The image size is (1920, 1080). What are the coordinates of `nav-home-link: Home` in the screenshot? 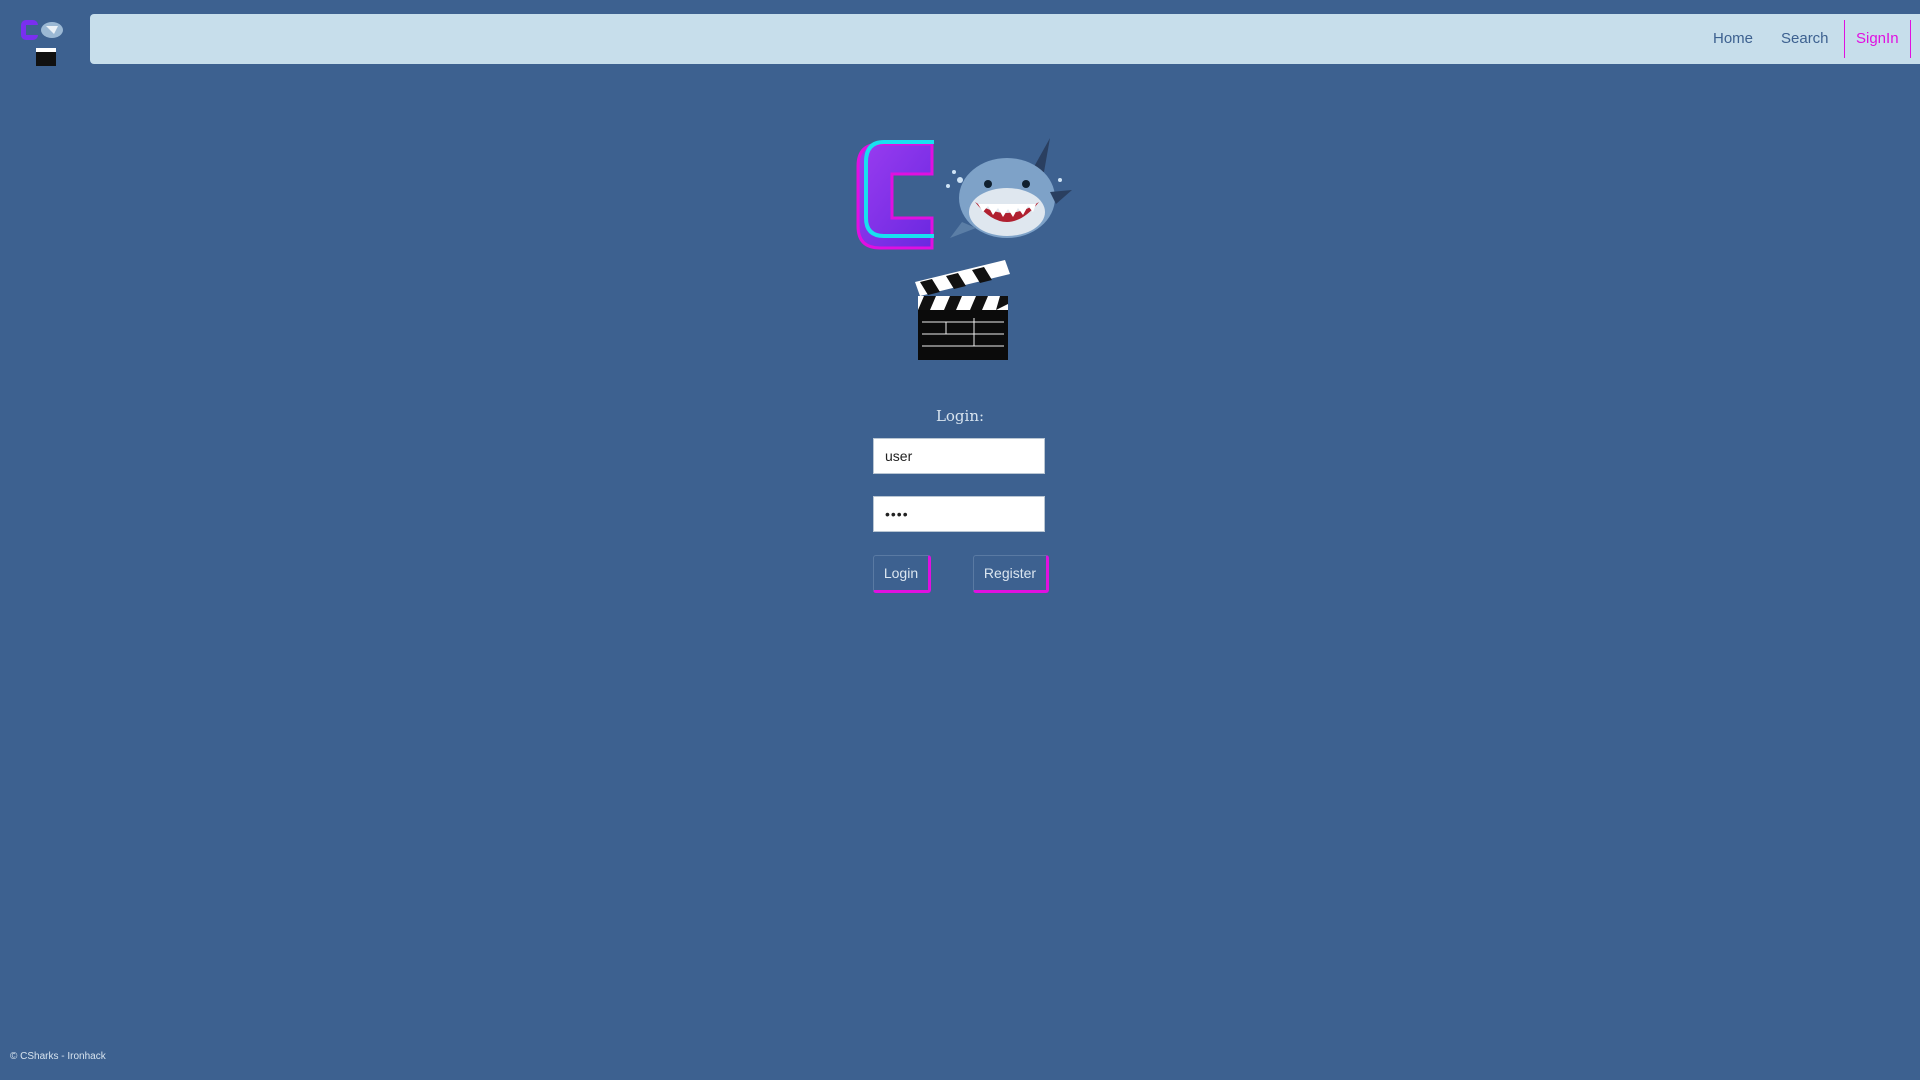 It's located at (1733, 39).